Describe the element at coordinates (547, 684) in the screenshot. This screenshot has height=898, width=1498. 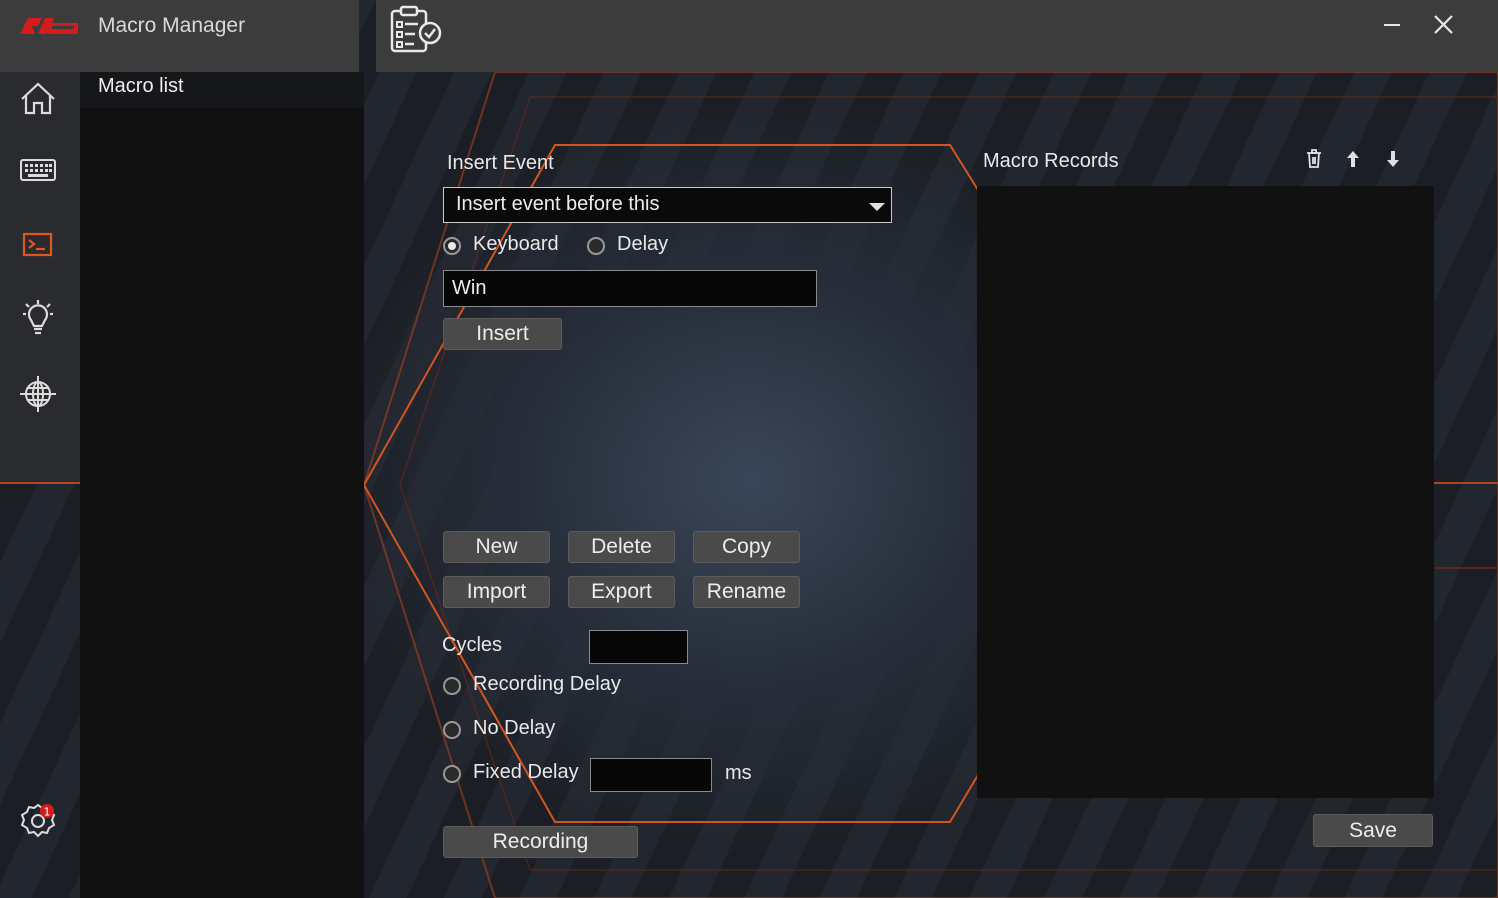
I see `recording-delay-label: Recording Delay` at that location.